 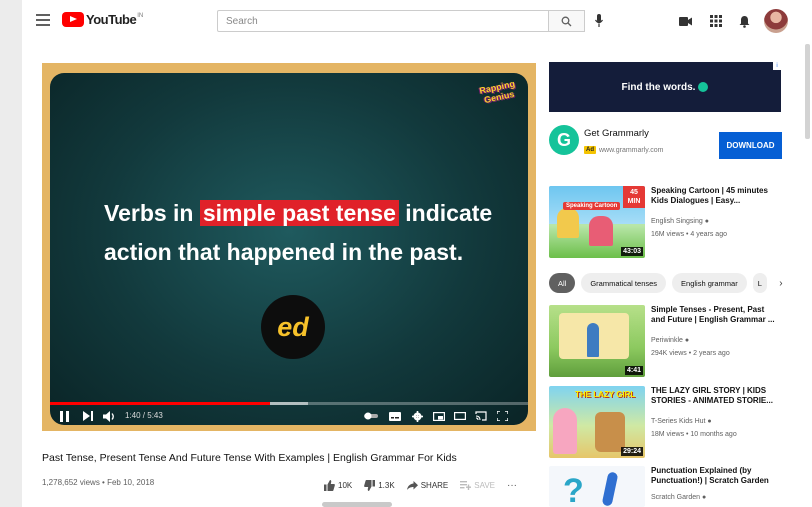 I want to click on search-icon, so click(x=566, y=21).